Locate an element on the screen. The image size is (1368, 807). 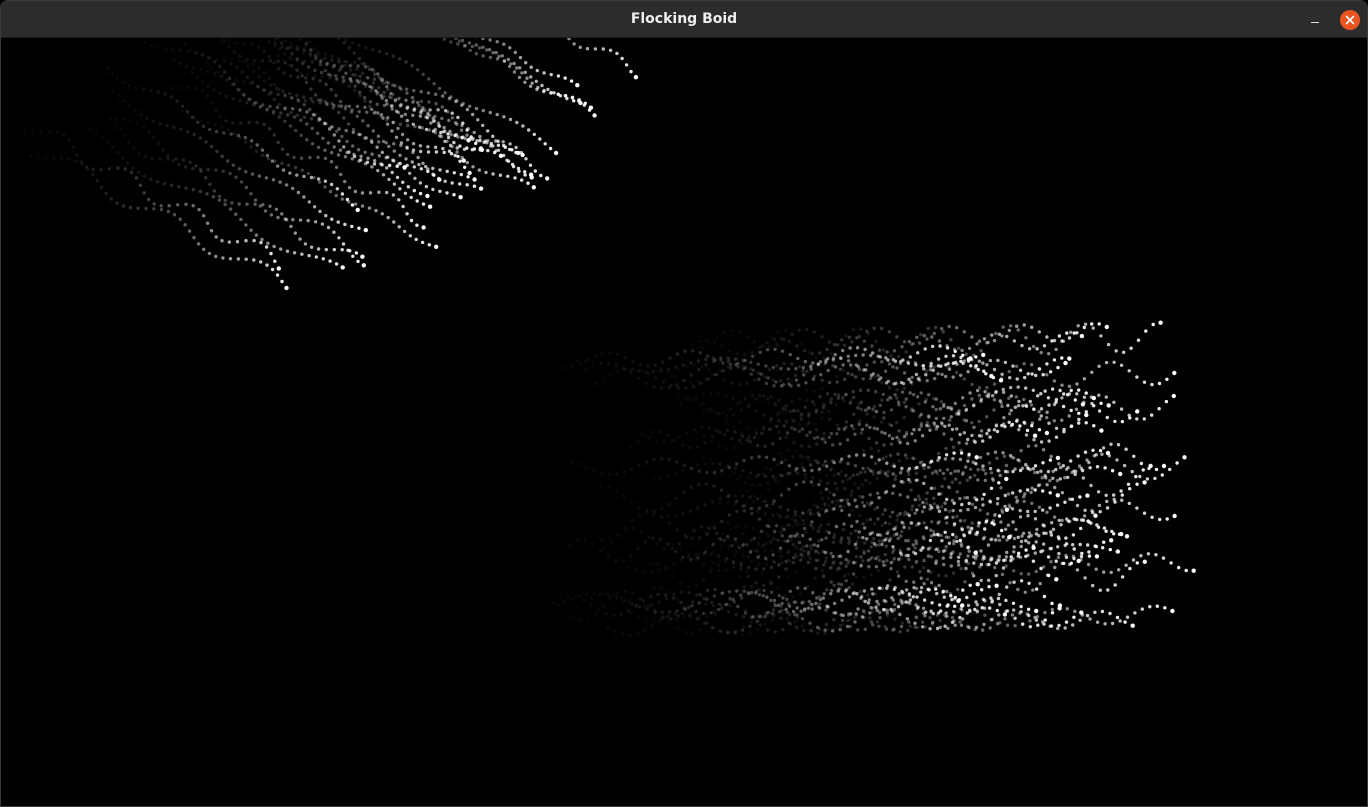
minimize-icon is located at coordinates (1315, 22).